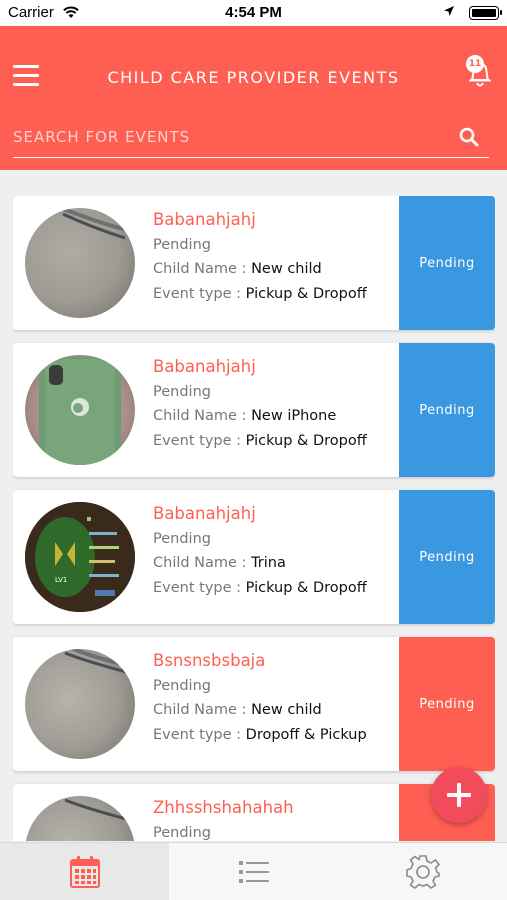 The image size is (507, 900). What do you see at coordinates (61, 580) in the screenshot?
I see `game-logo-text: LV1` at bounding box center [61, 580].